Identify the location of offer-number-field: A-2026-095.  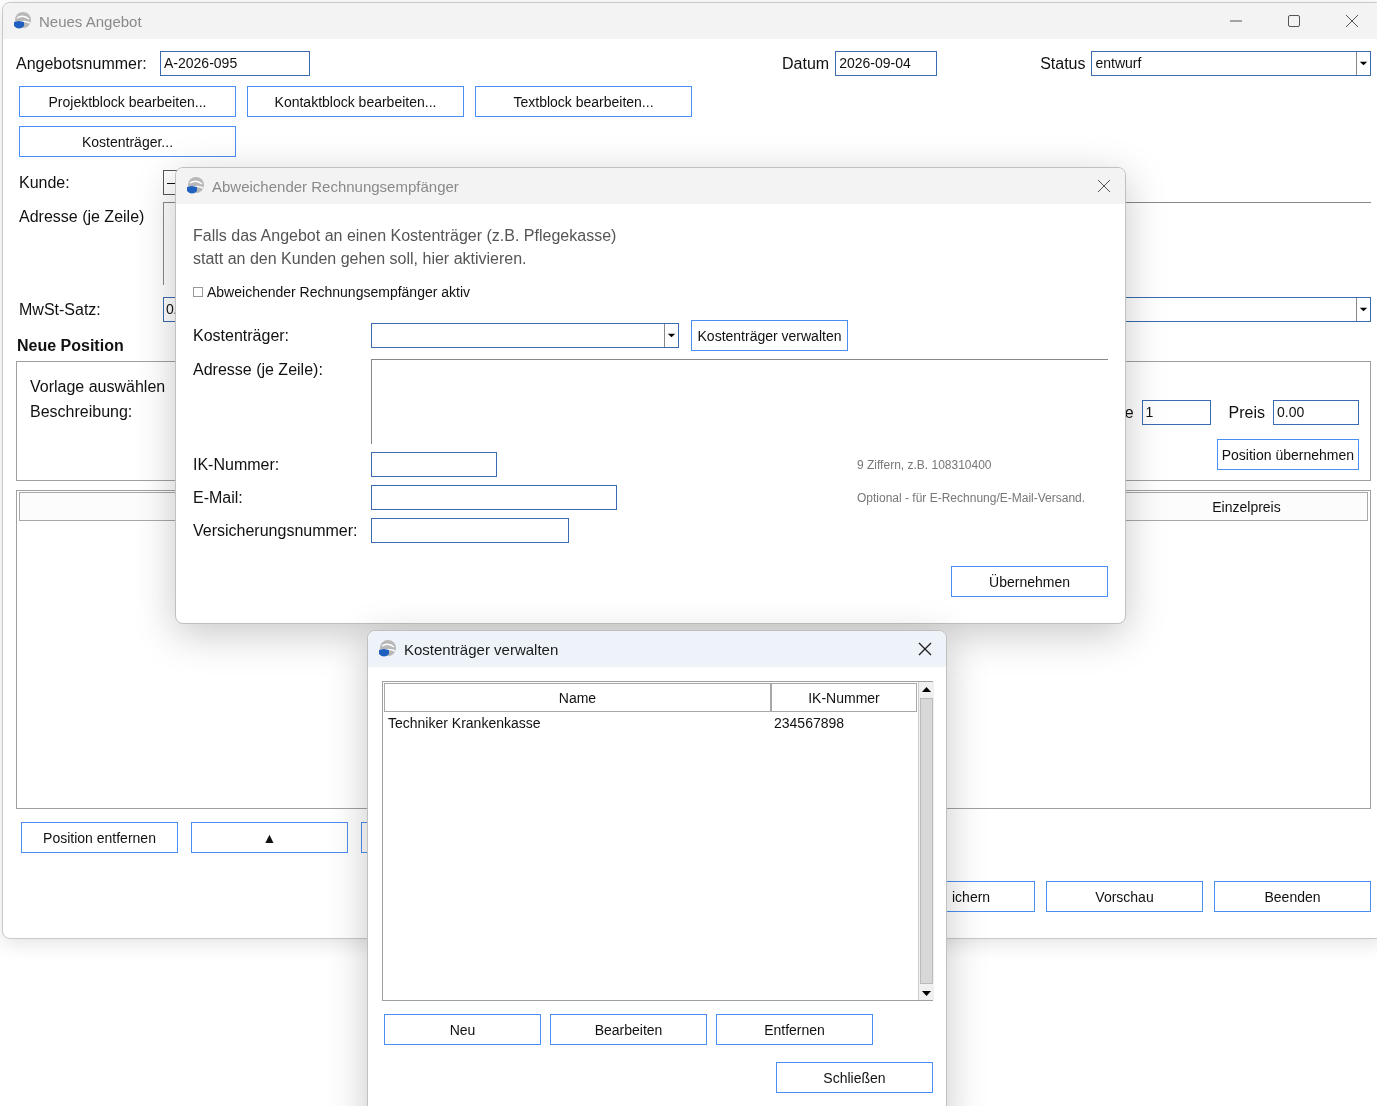
(235, 63).